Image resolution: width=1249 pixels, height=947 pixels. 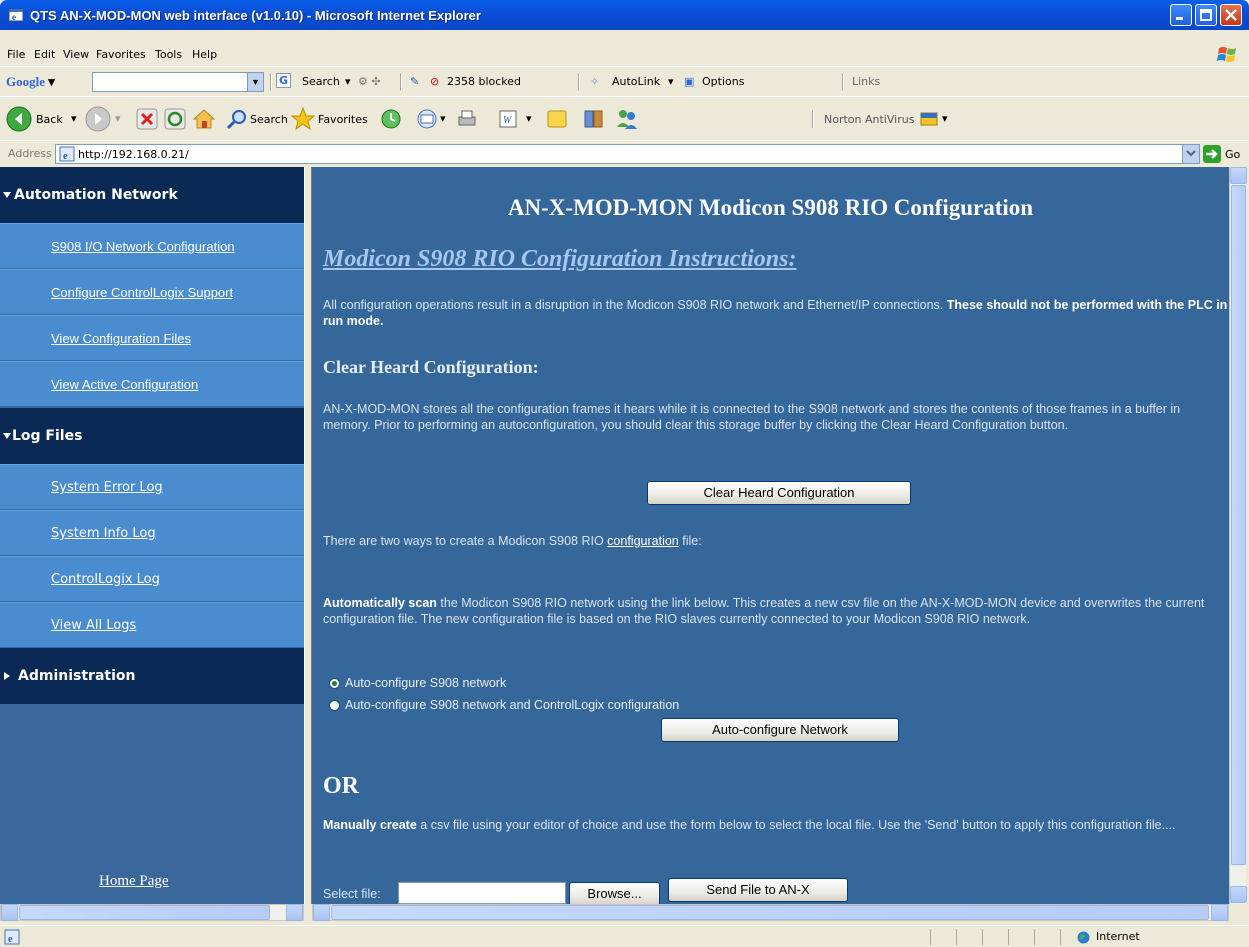 What do you see at coordinates (557, 119) in the screenshot?
I see `discuss-icon` at bounding box center [557, 119].